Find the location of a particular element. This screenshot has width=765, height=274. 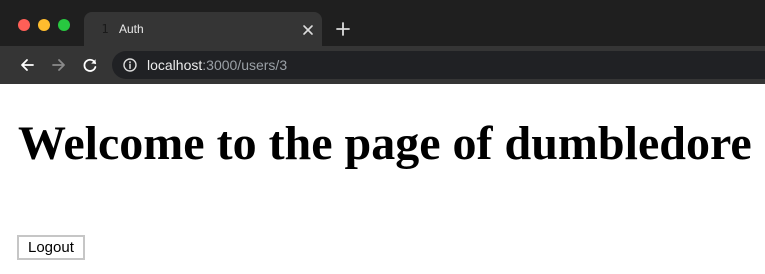

window-close-button is located at coordinates (24, 25).